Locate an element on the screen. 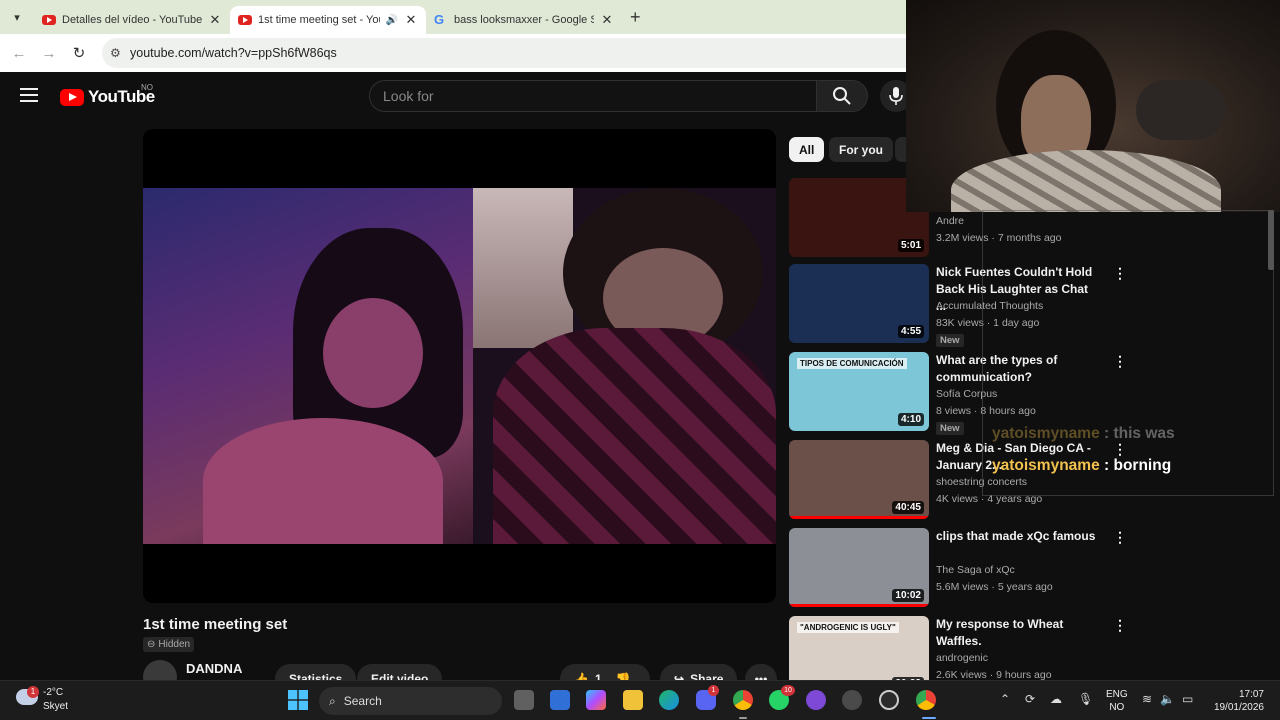  chip-next is located at coordinates (900, 149).